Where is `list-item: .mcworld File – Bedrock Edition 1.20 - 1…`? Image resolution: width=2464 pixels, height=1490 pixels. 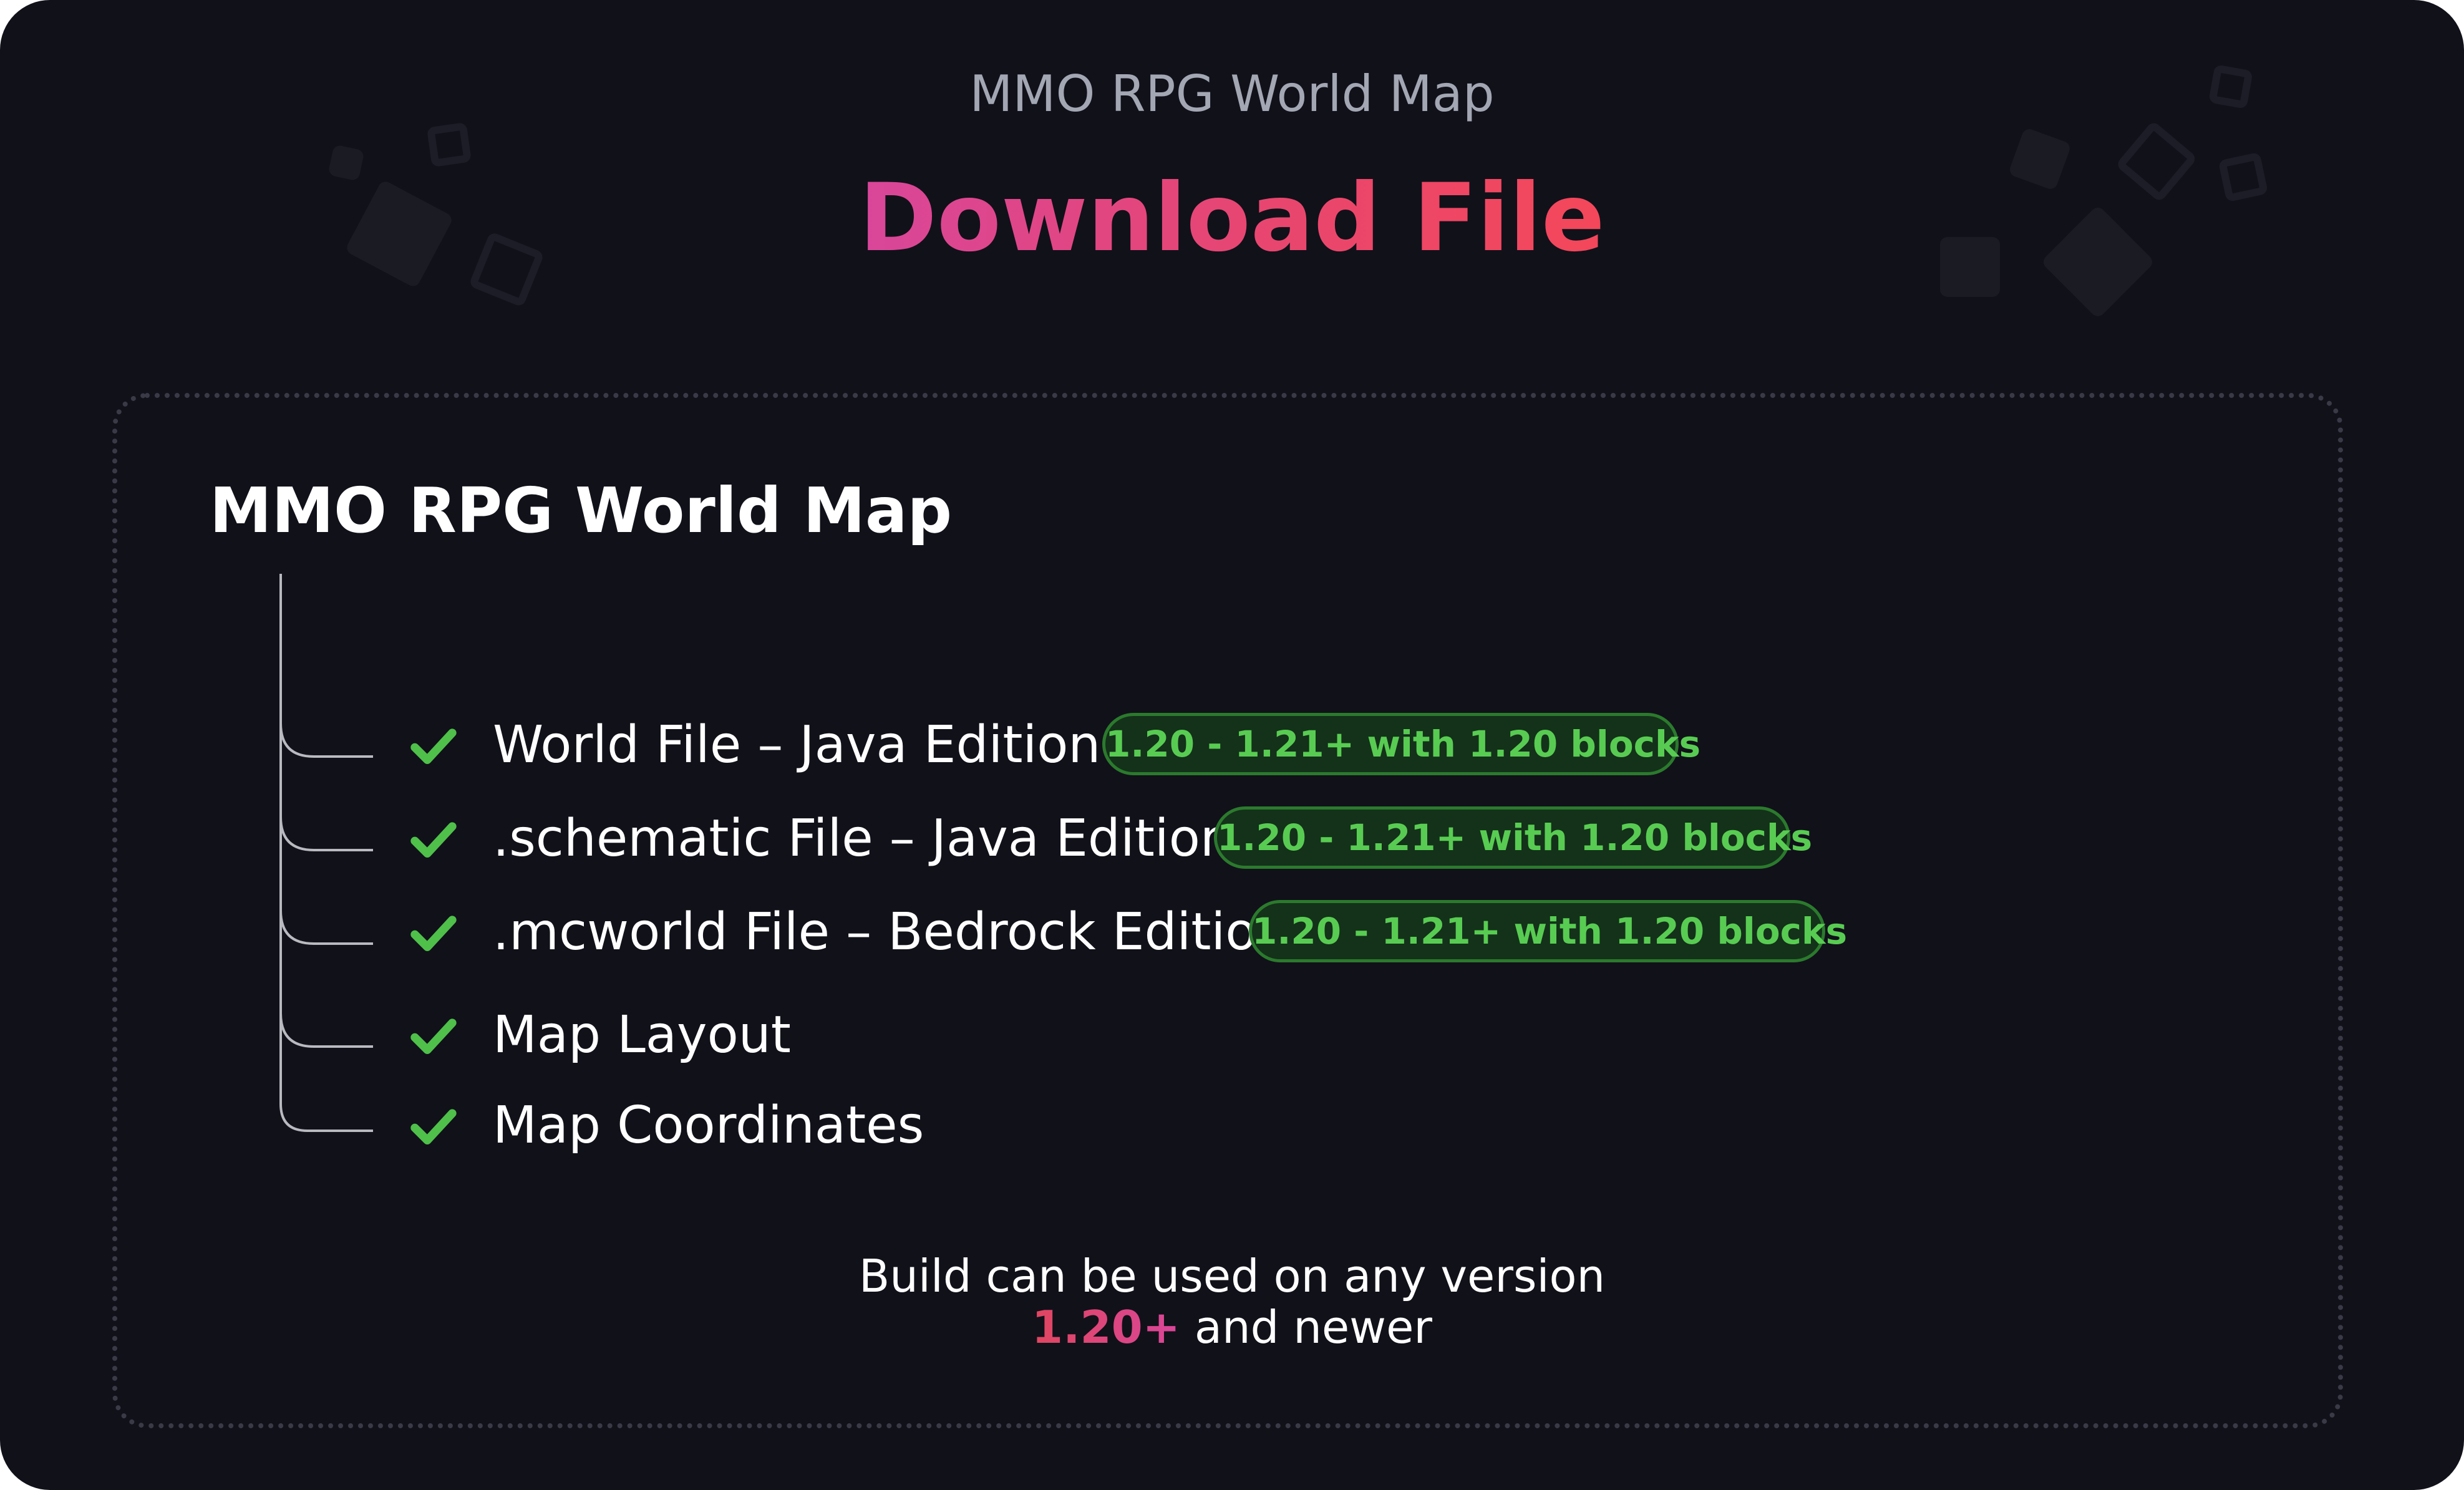 list-item: .mcworld File – Bedrock Edition 1.20 - 1… is located at coordinates (1232, 932).